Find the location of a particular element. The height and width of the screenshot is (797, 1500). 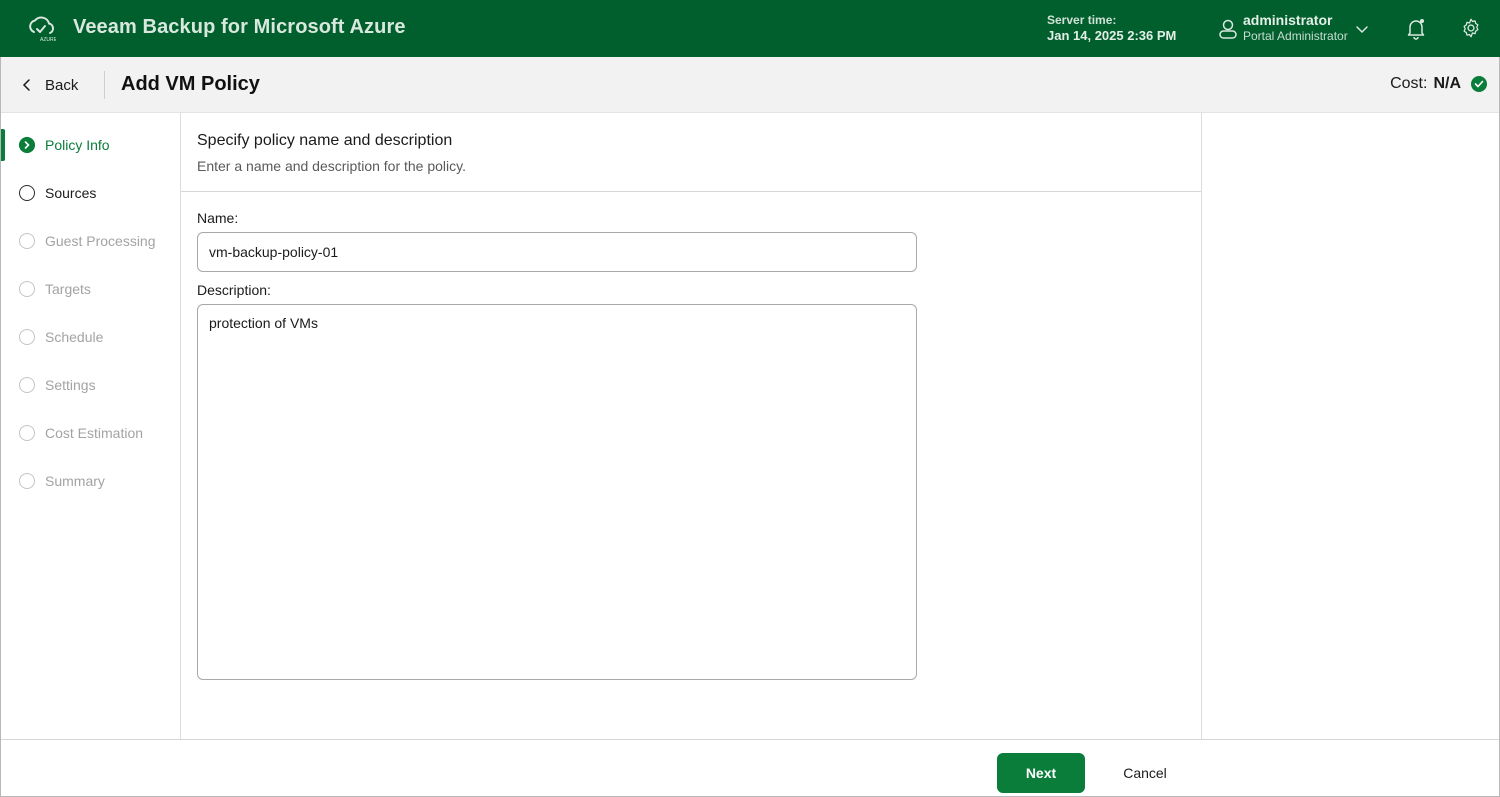

step-cost-estimation: Cost Estimation is located at coordinates (90, 433).